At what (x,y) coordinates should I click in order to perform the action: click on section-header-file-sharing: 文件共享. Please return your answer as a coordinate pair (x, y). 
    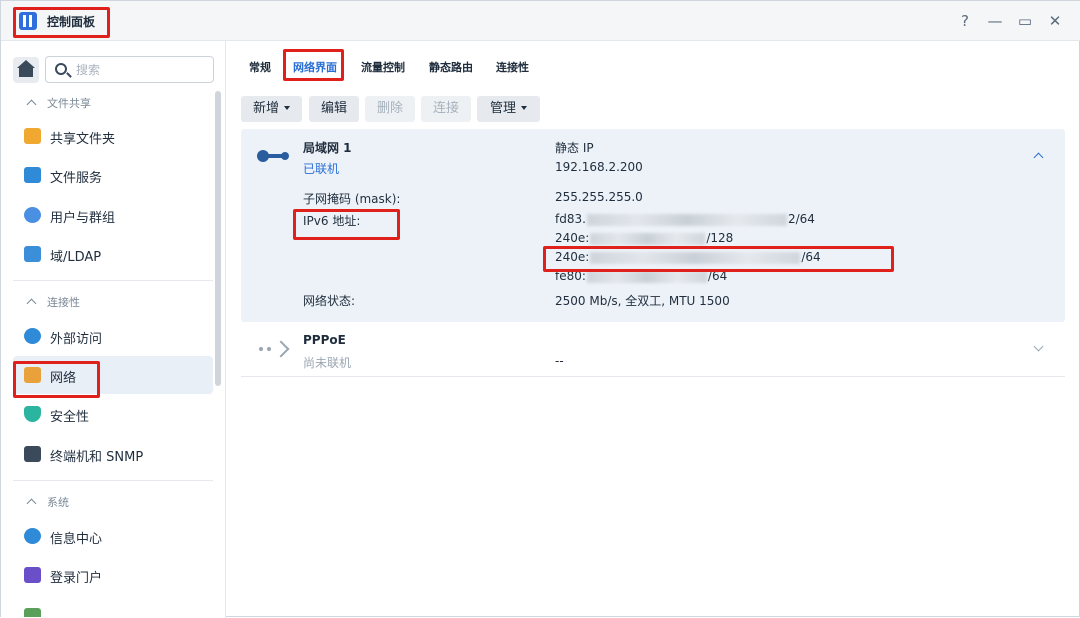
    Looking at the image, I should click on (58, 105).